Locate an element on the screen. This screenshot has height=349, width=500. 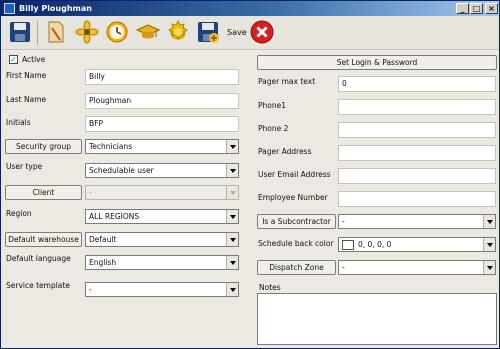
award-badge-icon is located at coordinates (178, 32).